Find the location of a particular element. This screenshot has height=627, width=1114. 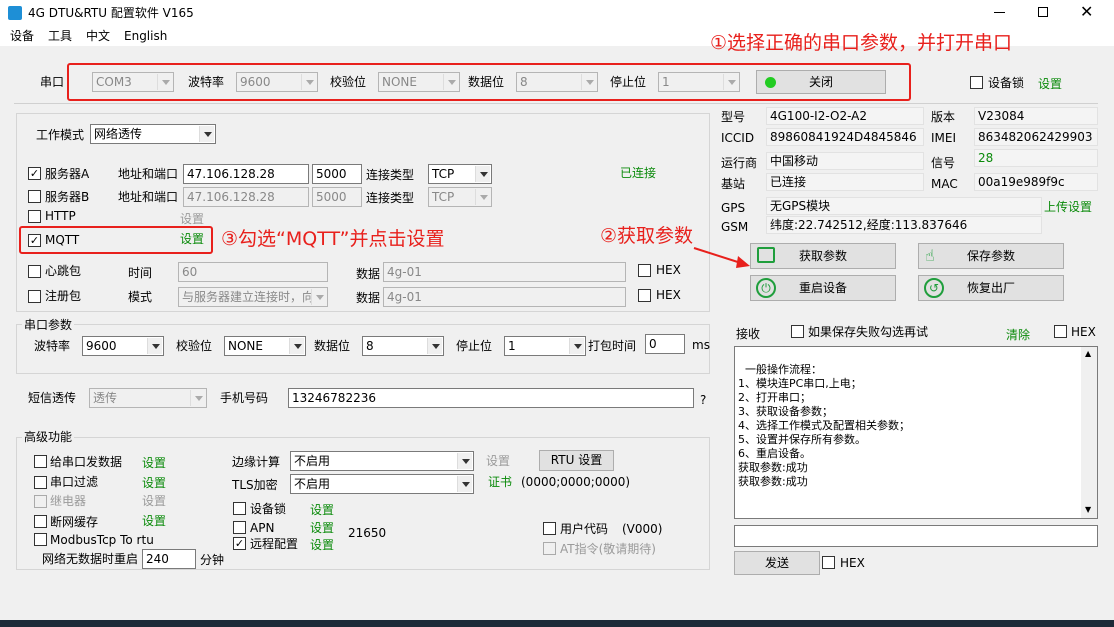

register-checkbox is located at coordinates (34, 296).